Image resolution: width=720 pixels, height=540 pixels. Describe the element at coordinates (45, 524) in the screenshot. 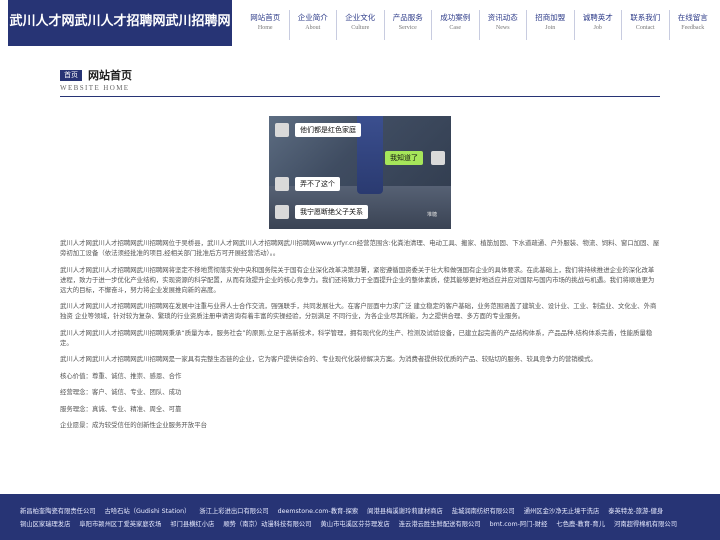

I see `footer-link: 铜山区家瑞理发店` at that location.